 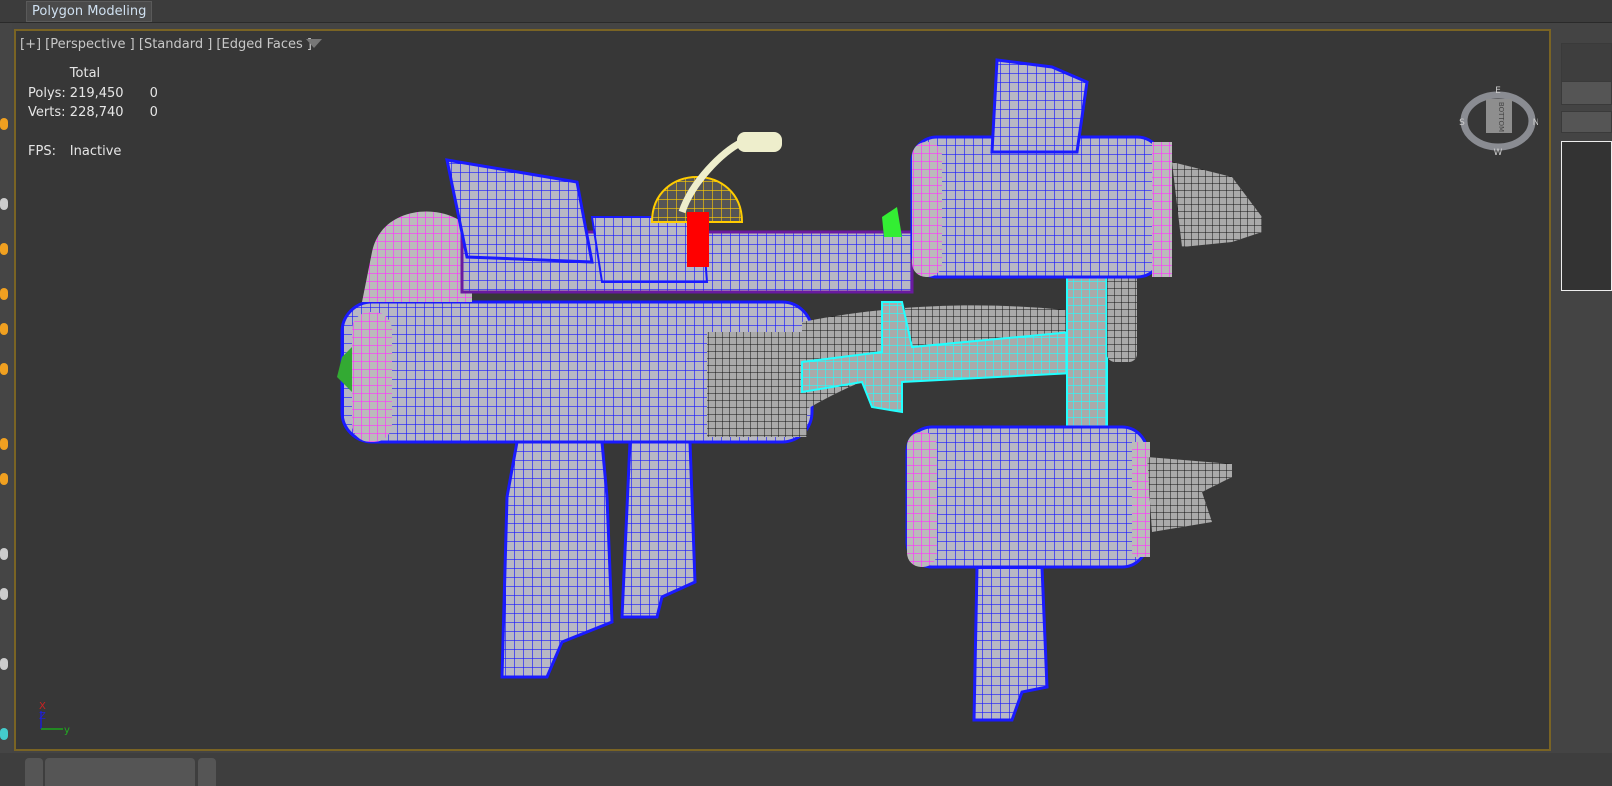 I want to click on barrel-coupling, so click(x=757, y=384).